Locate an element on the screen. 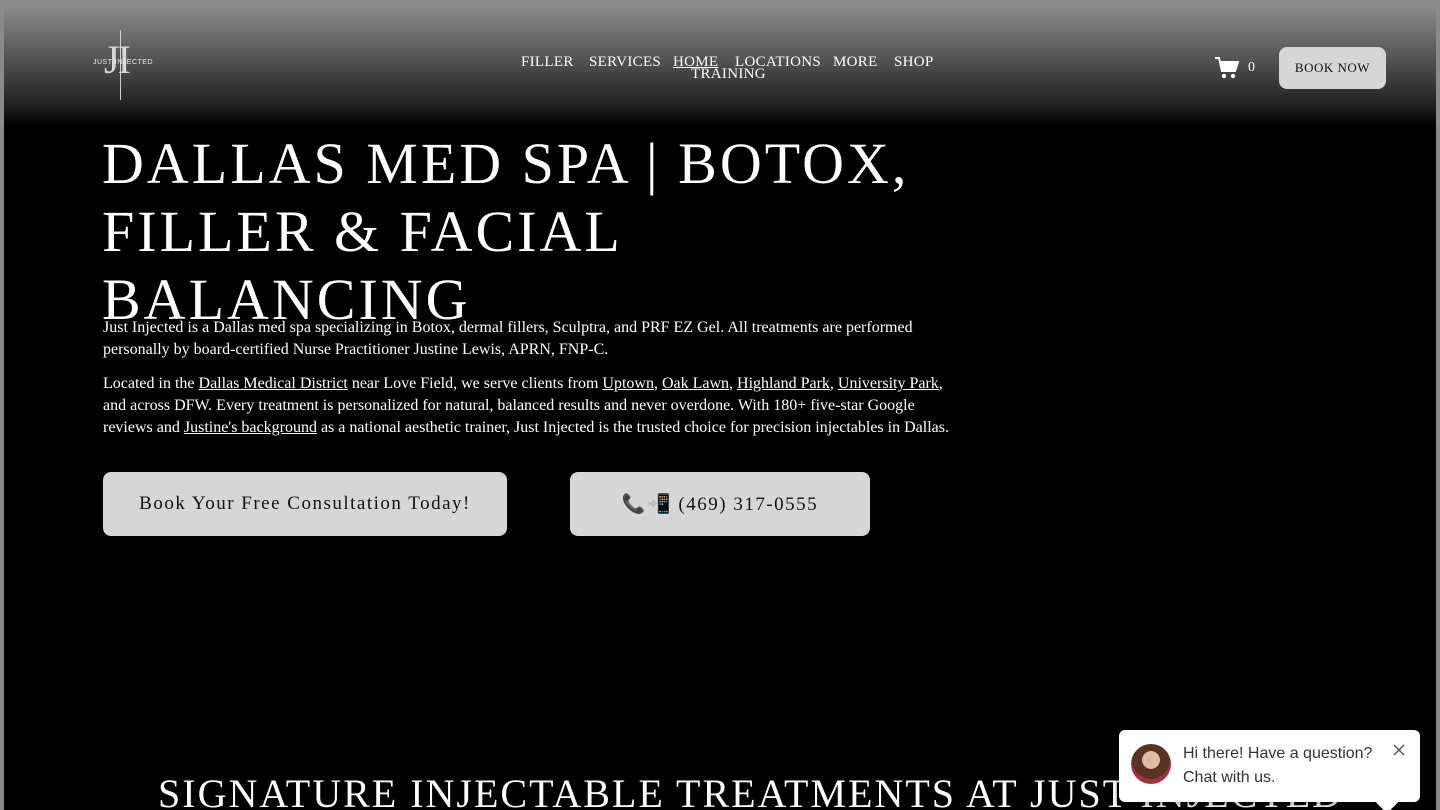  cart-button: 0 is located at coordinates (1239, 68).